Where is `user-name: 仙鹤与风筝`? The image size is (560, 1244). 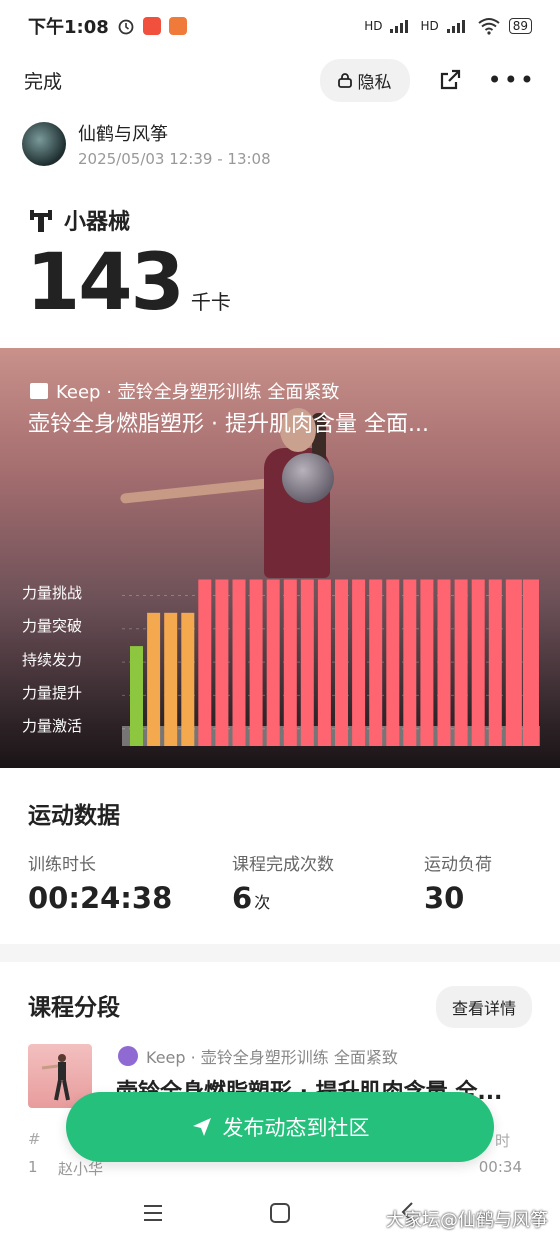 user-name: 仙鹤与风筝 is located at coordinates (123, 134).